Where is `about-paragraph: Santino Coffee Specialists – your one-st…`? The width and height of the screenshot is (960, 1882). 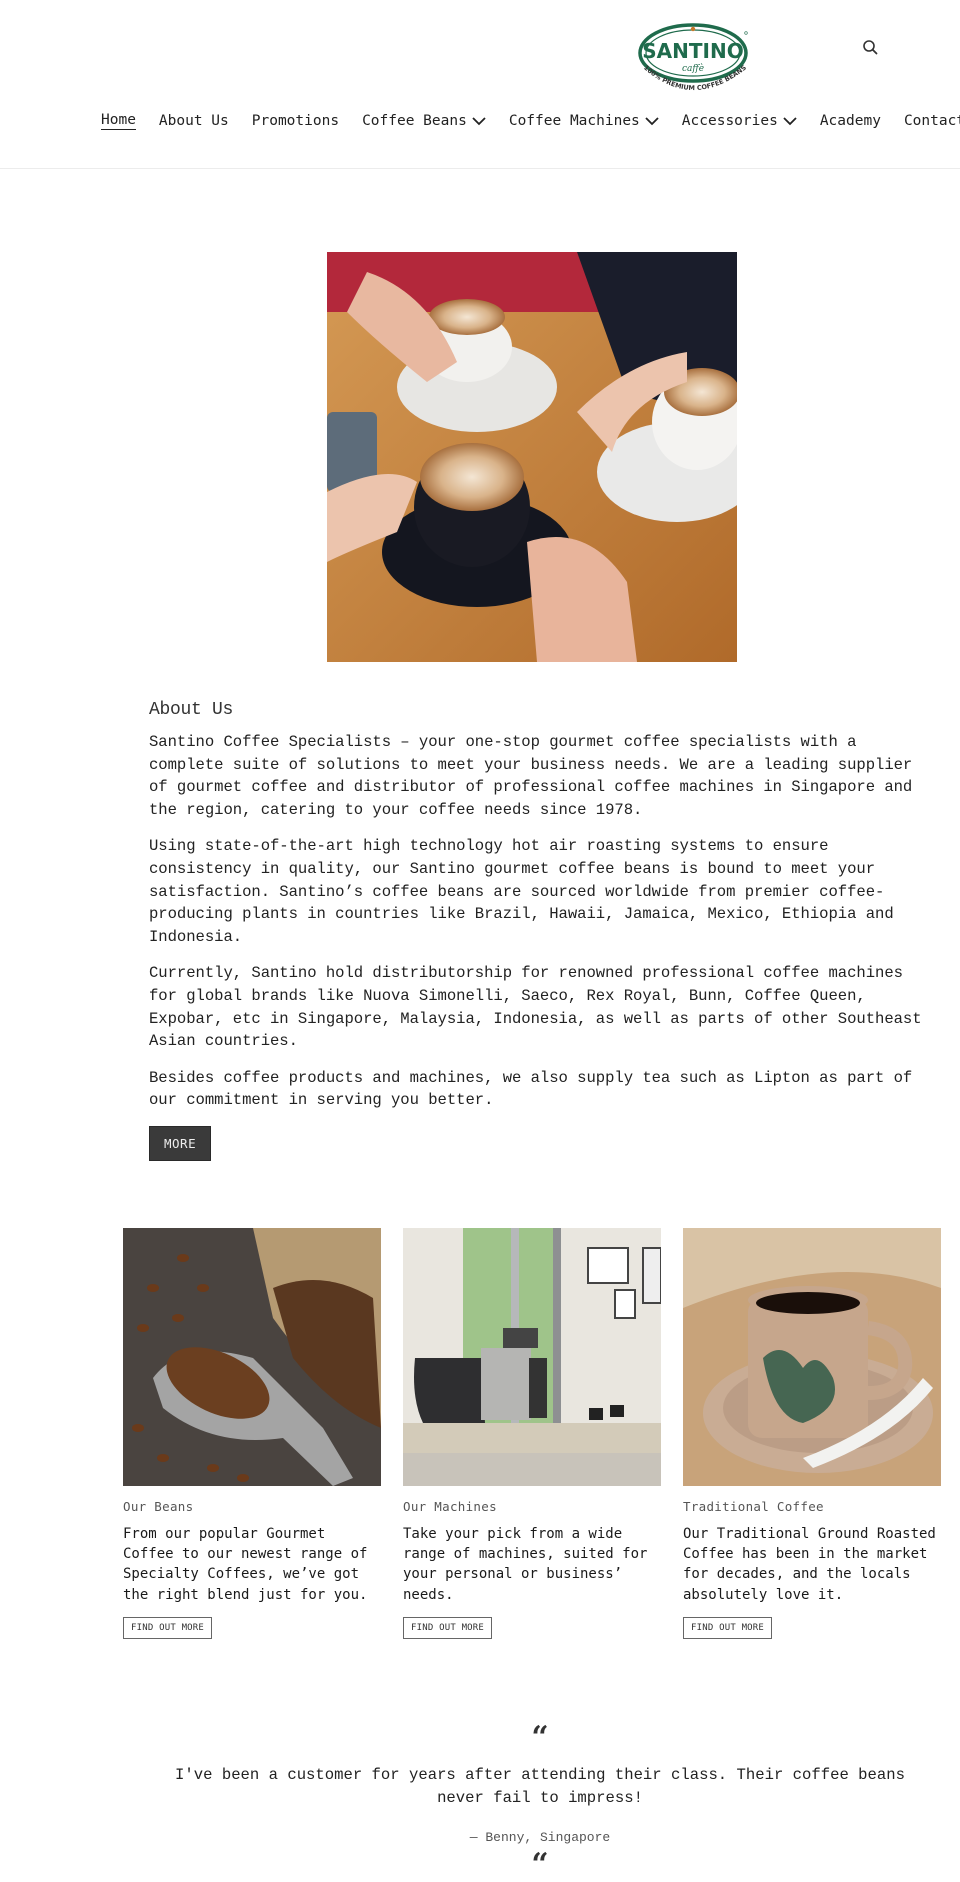 about-paragraph: Santino Coffee Specialists – your one-st… is located at coordinates (531, 776).